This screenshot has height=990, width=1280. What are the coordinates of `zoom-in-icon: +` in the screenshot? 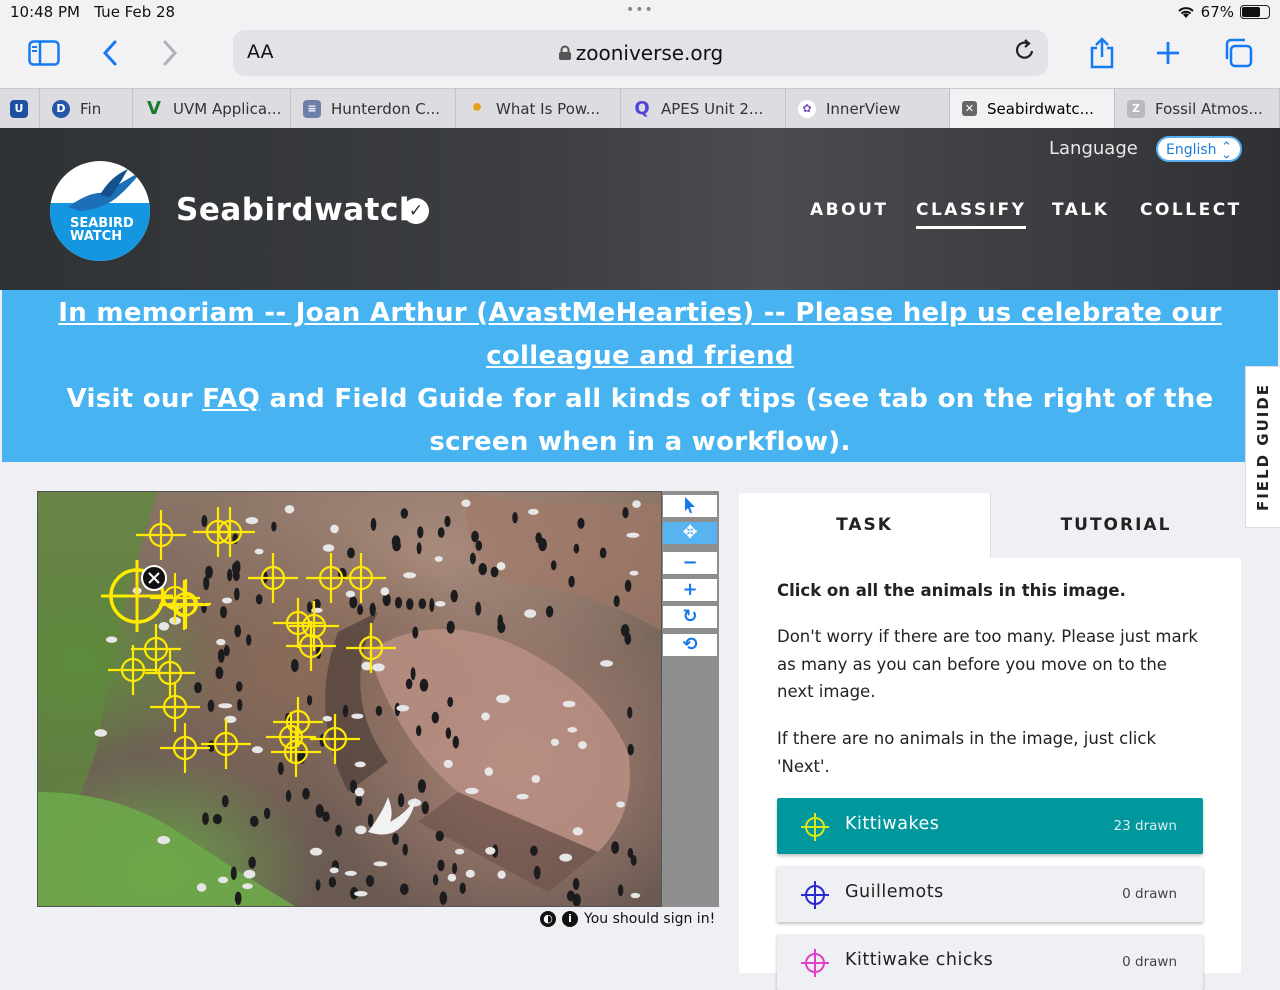 It's located at (690, 590).